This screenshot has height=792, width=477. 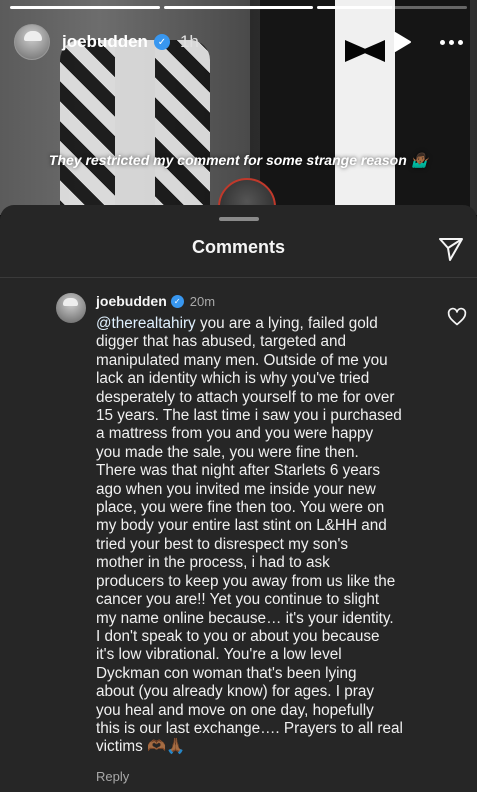 I want to click on divider, so click(x=238, y=277).